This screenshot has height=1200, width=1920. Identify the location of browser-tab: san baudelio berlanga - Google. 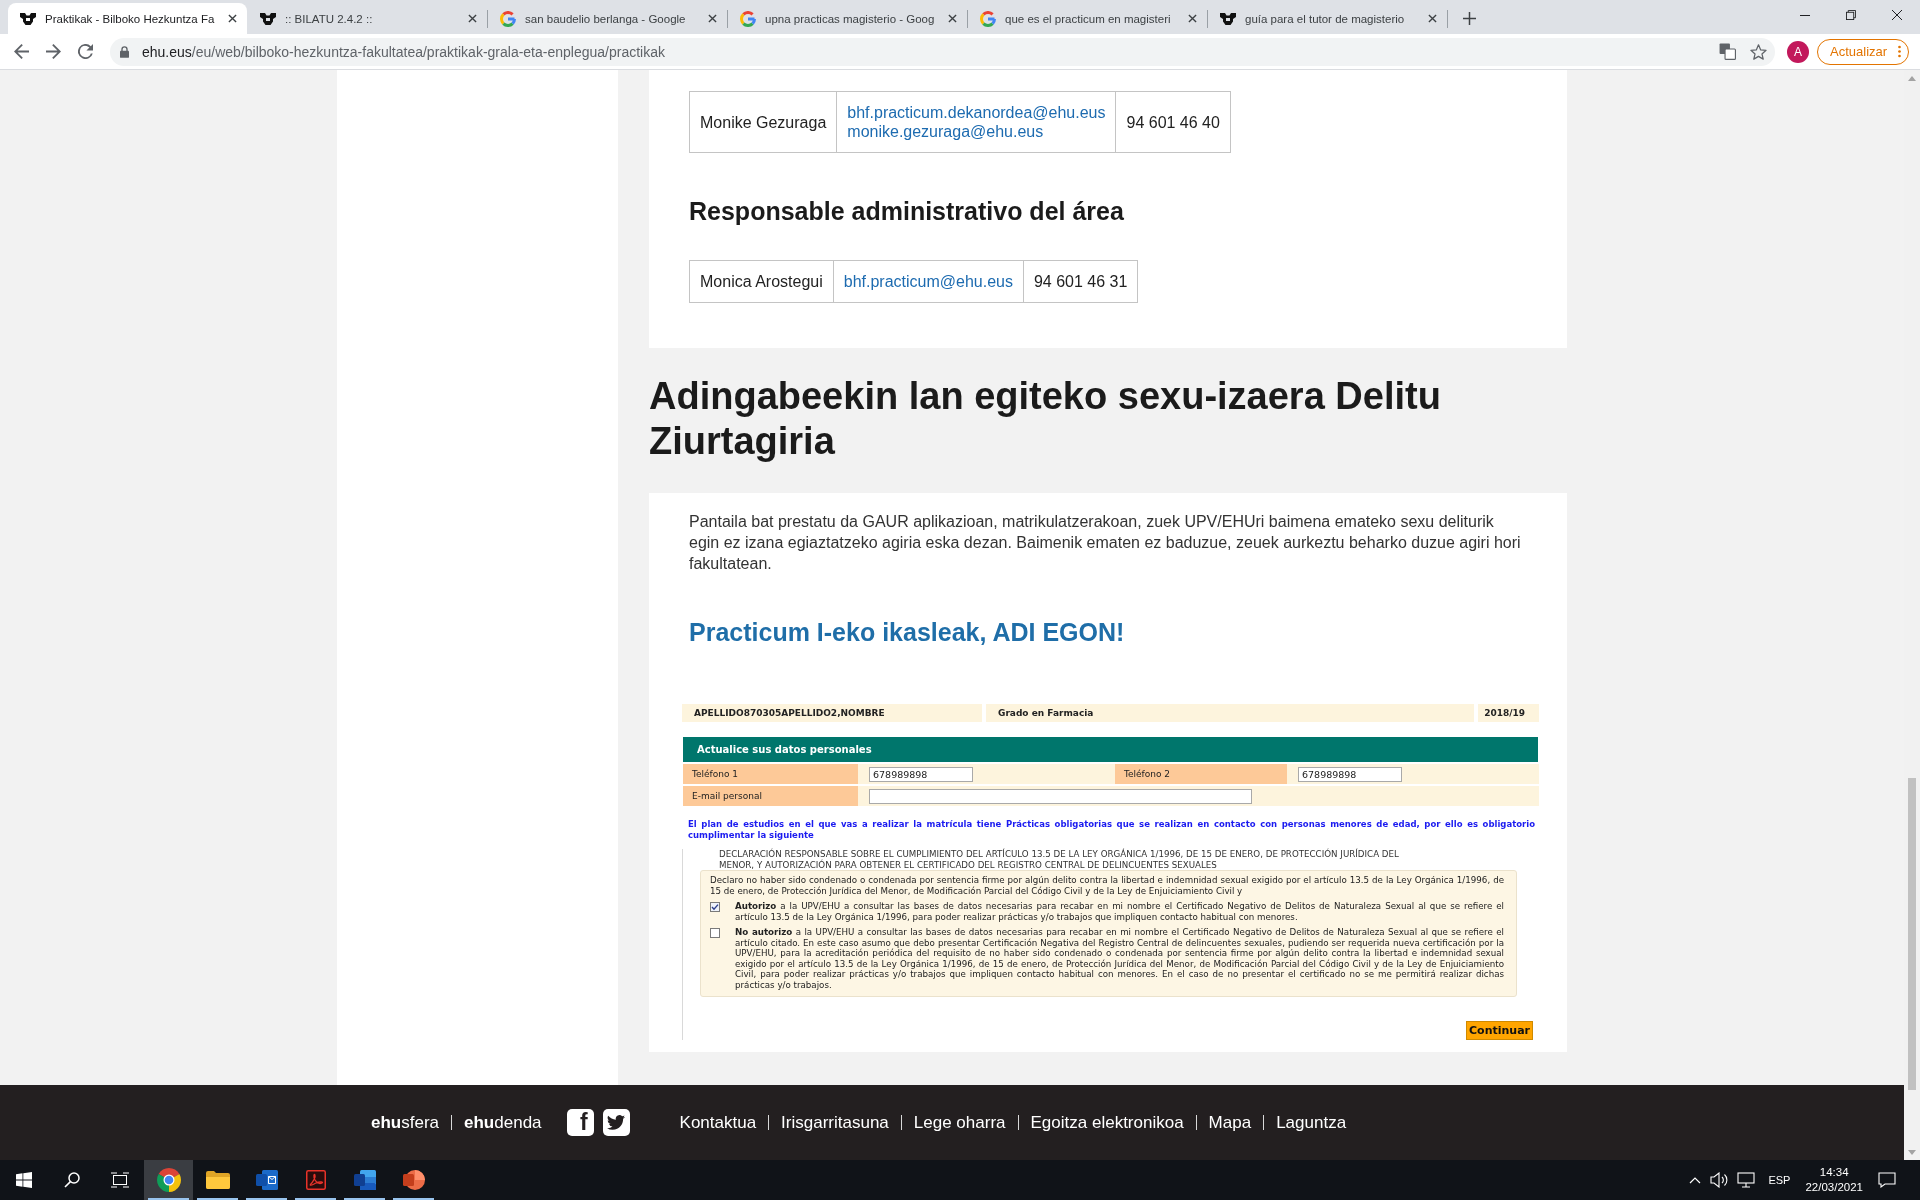
(607, 18).